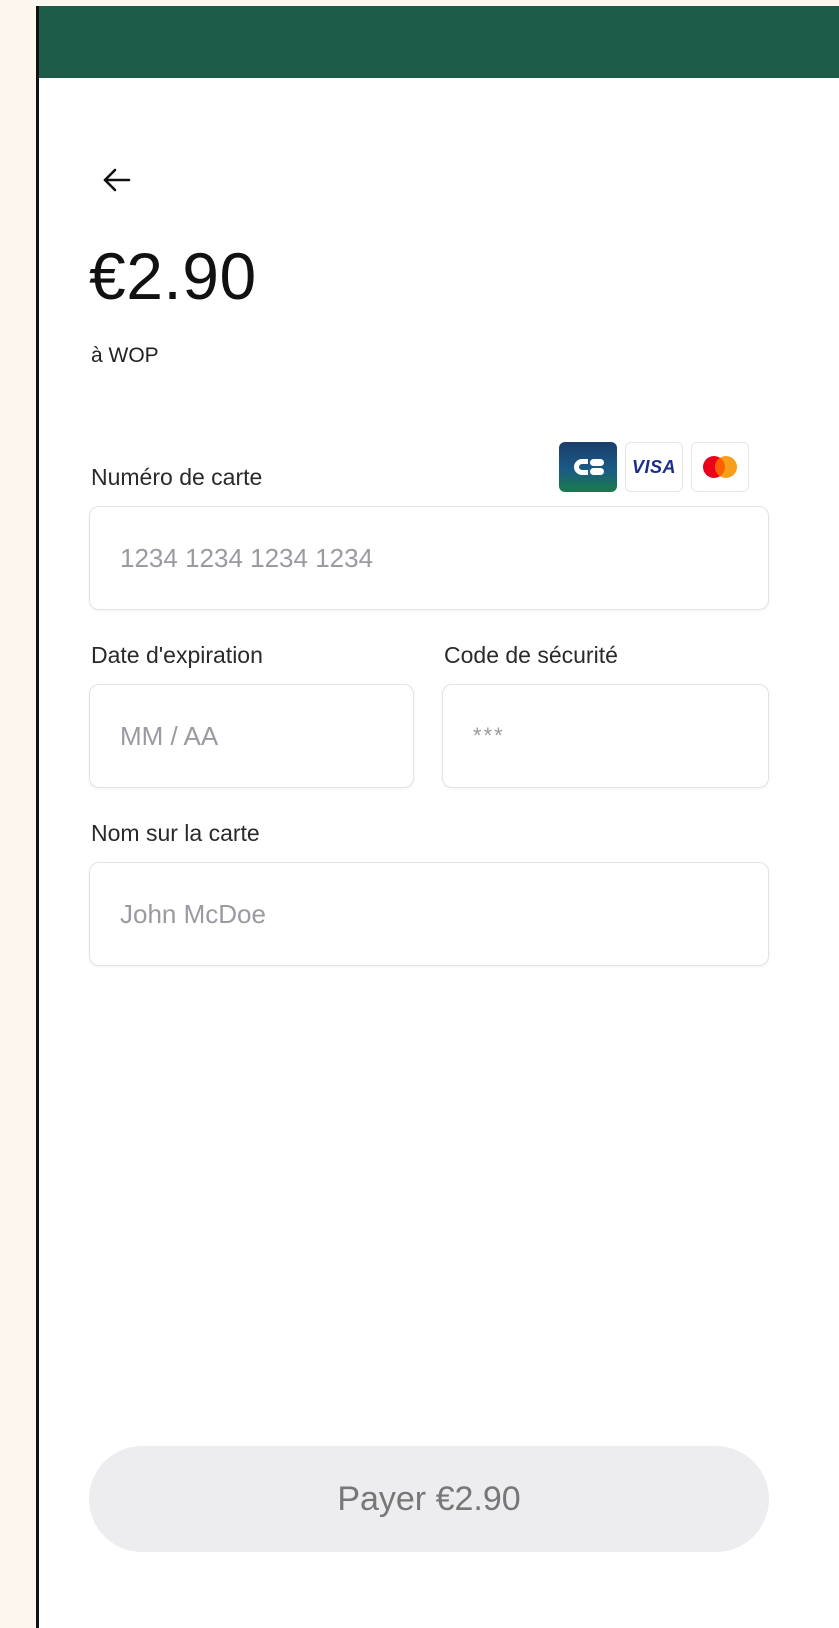  I want to click on mastercard-icon, so click(720, 467).